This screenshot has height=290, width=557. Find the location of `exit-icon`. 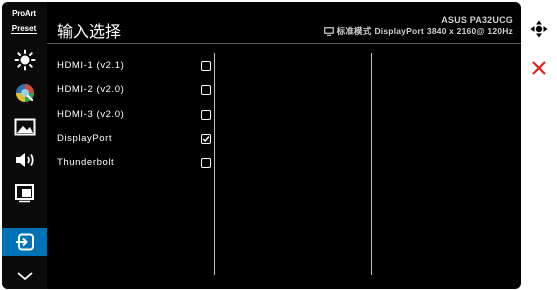

exit-icon is located at coordinates (539, 68).